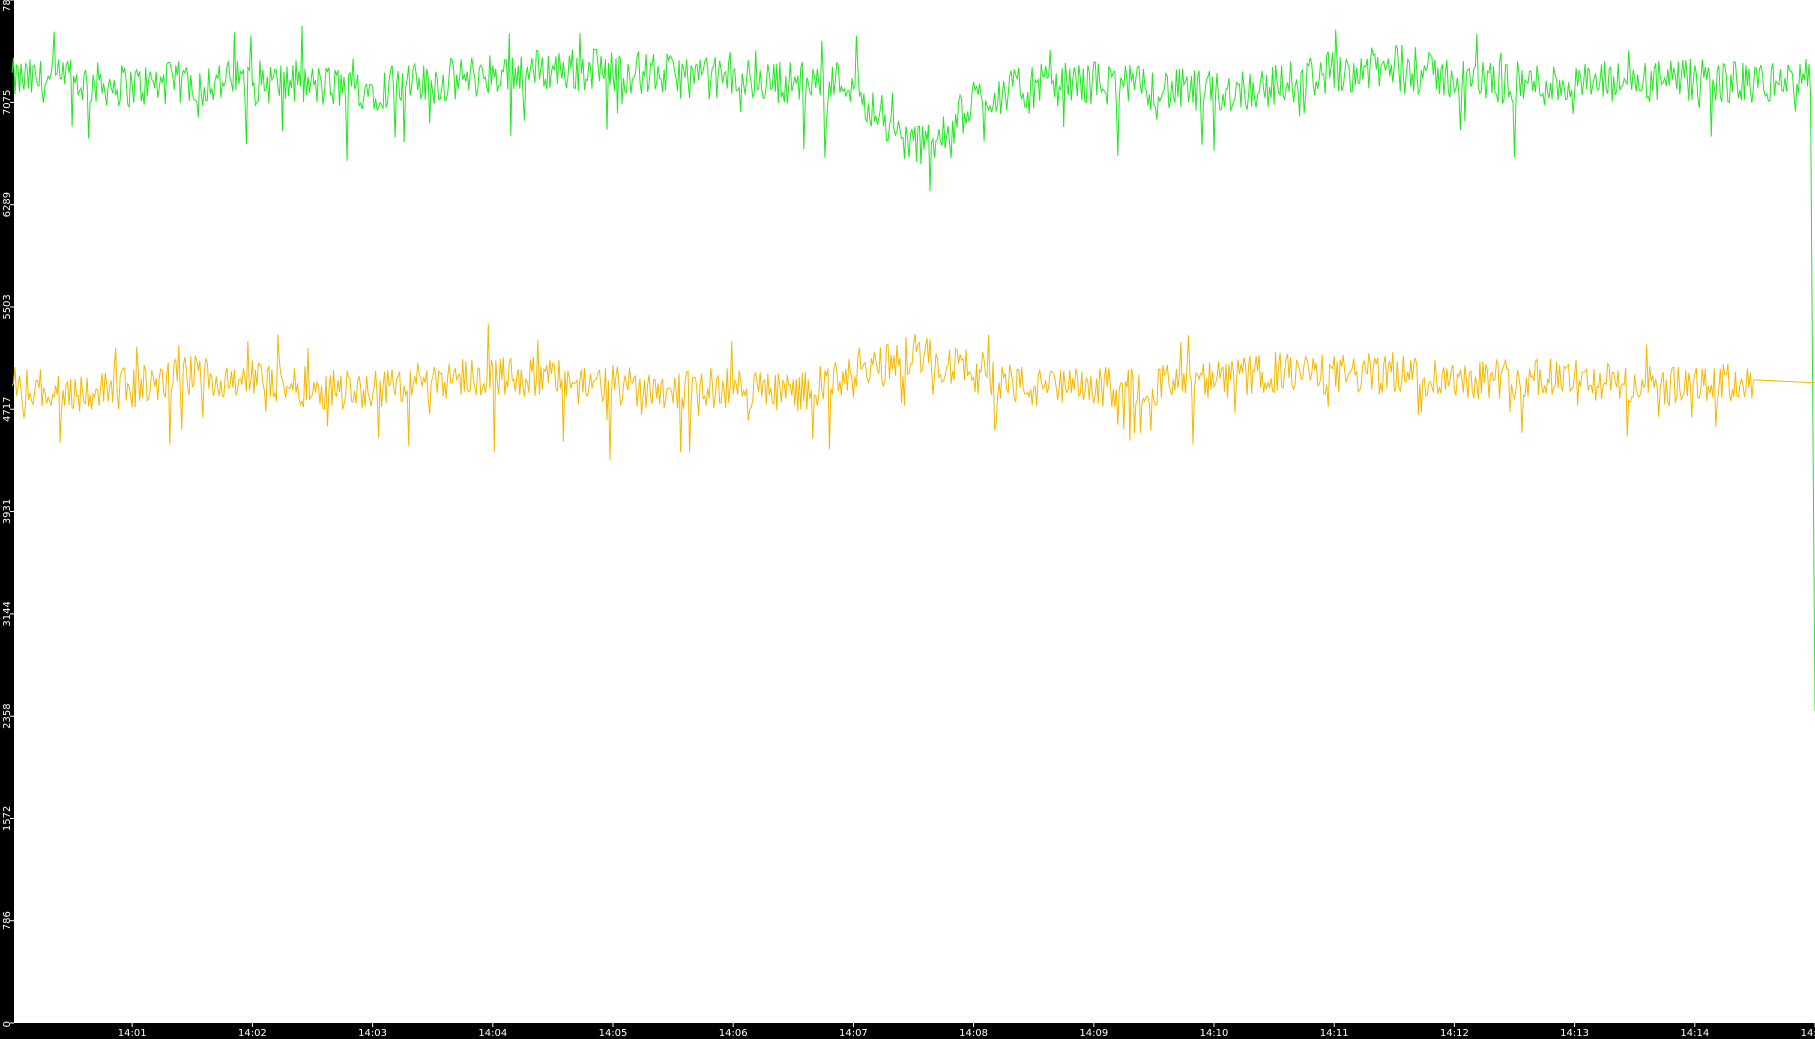 The image size is (1815, 1039). Describe the element at coordinates (492, 1033) in the screenshot. I see `x-tick-label: 14:04` at that location.